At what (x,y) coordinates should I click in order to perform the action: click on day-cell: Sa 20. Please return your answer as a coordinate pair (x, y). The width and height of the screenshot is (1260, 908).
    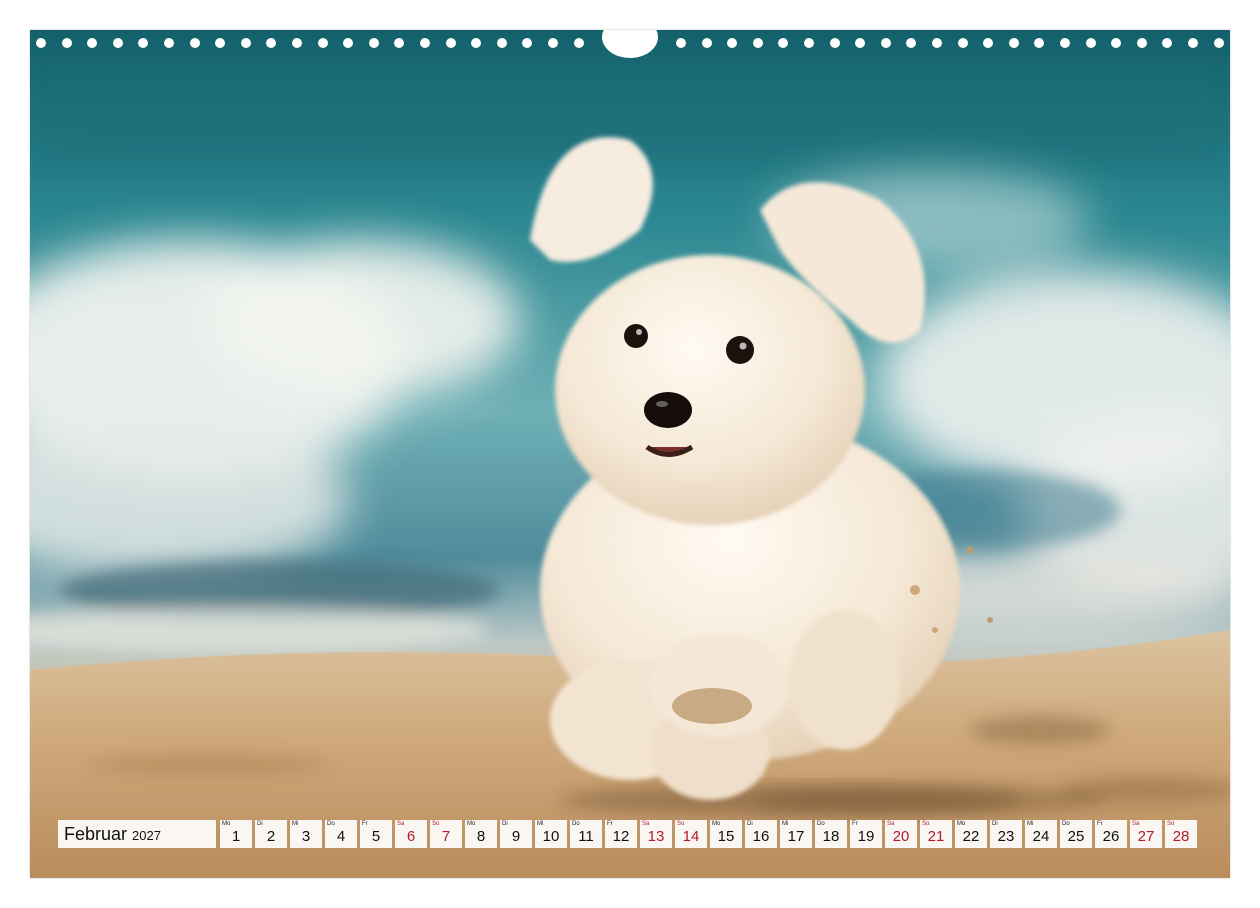
    Looking at the image, I should click on (901, 834).